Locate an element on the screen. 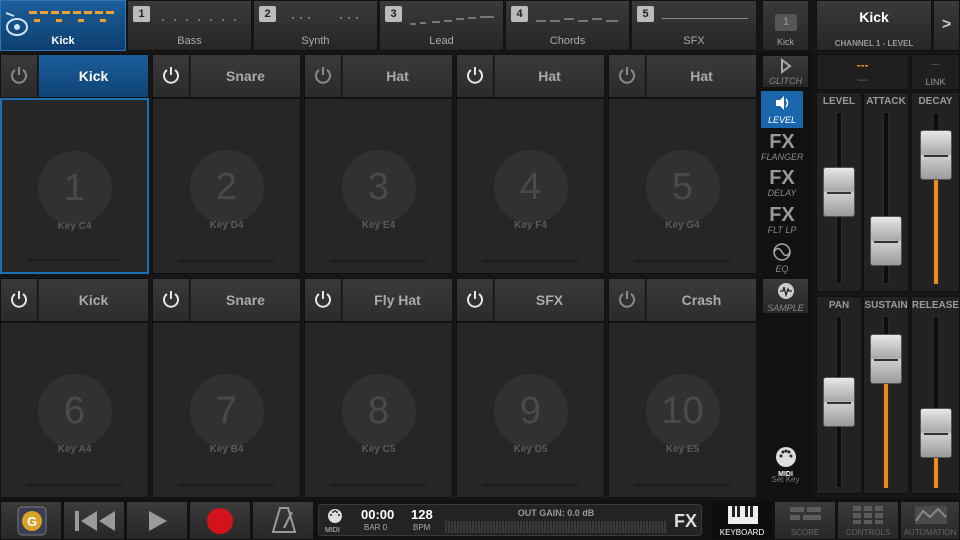  fx-button: FX is located at coordinates (685, 521).